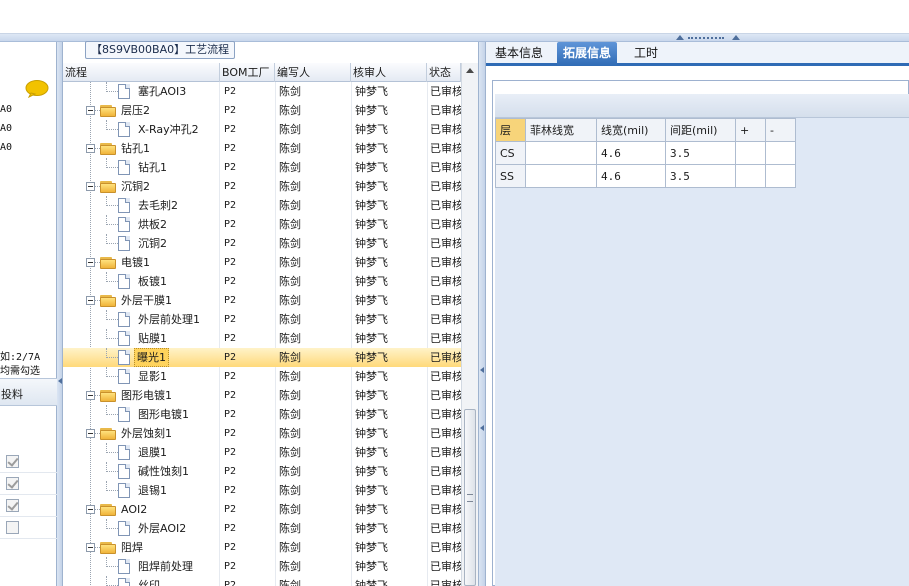 This screenshot has width=909, height=586. I want to click on tree-node-label: 贴膜1, so click(152, 338).